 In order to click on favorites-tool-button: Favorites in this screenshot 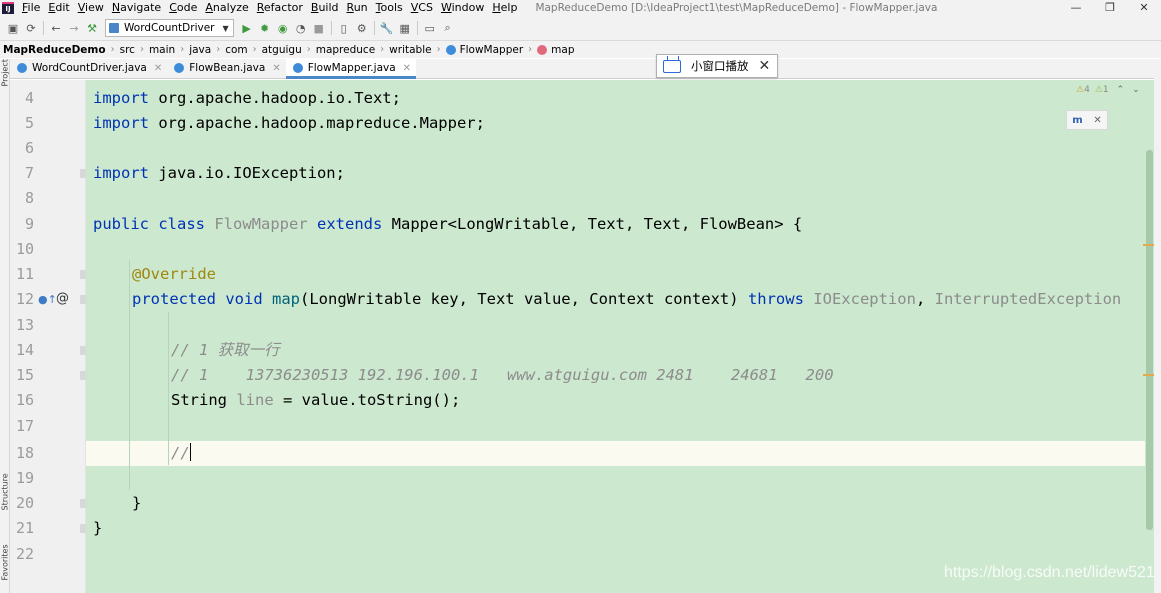, I will do `click(5, 562)`.